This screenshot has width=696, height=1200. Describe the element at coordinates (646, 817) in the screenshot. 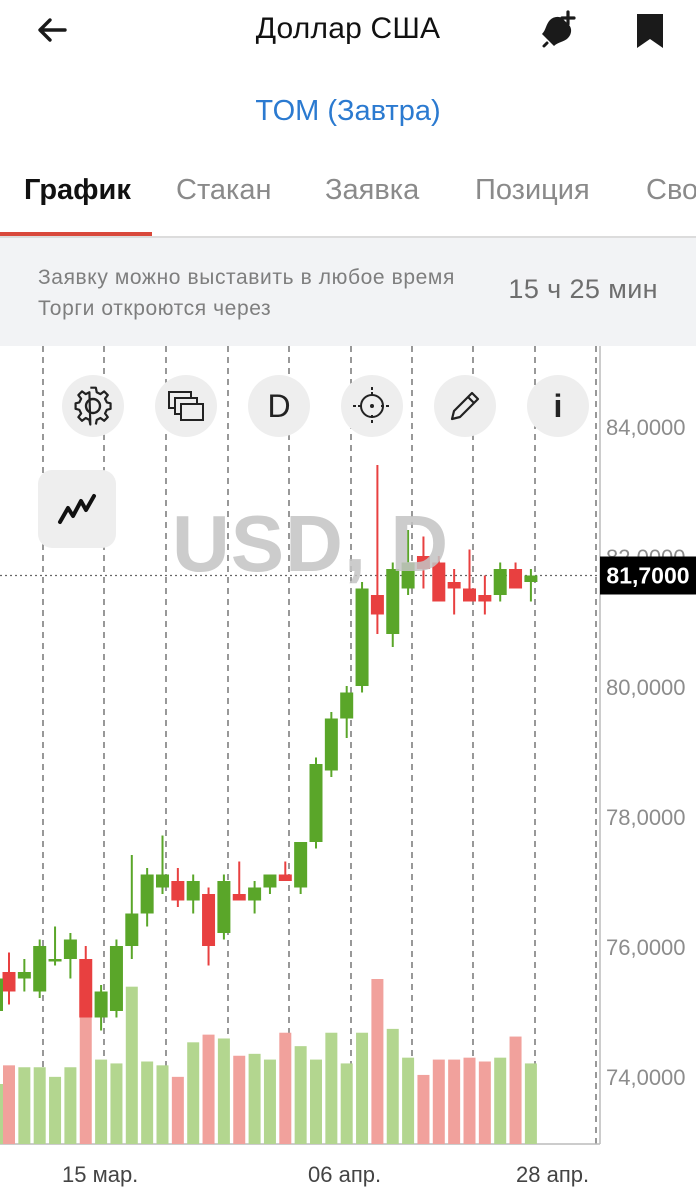

I see `y-tick-label: 78,0000` at that location.